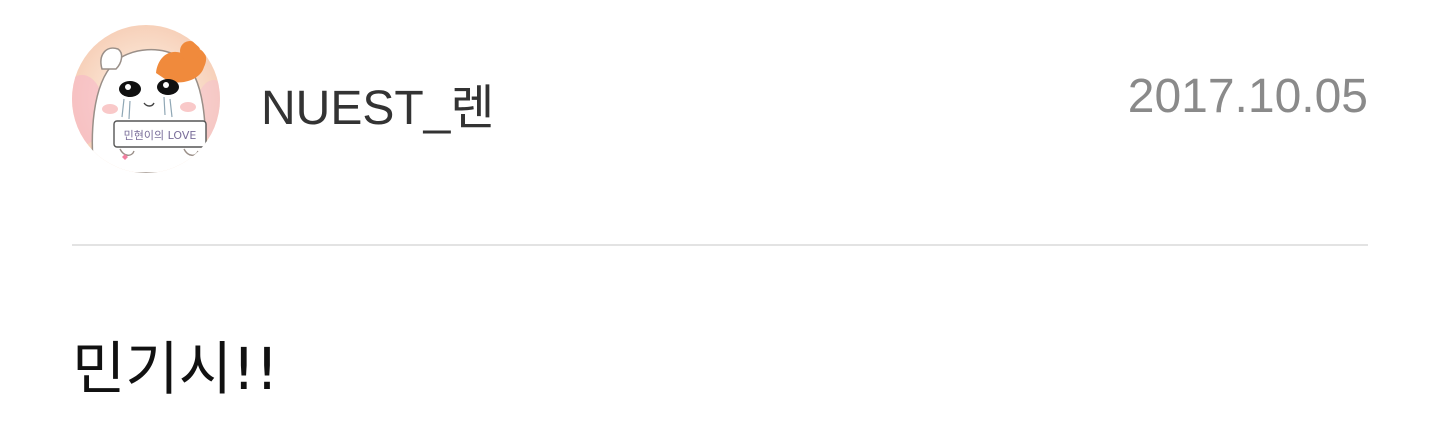 The image size is (1440, 421). I want to click on hamster-avatar-icon: 민현이의 LOVE, so click(146, 99).